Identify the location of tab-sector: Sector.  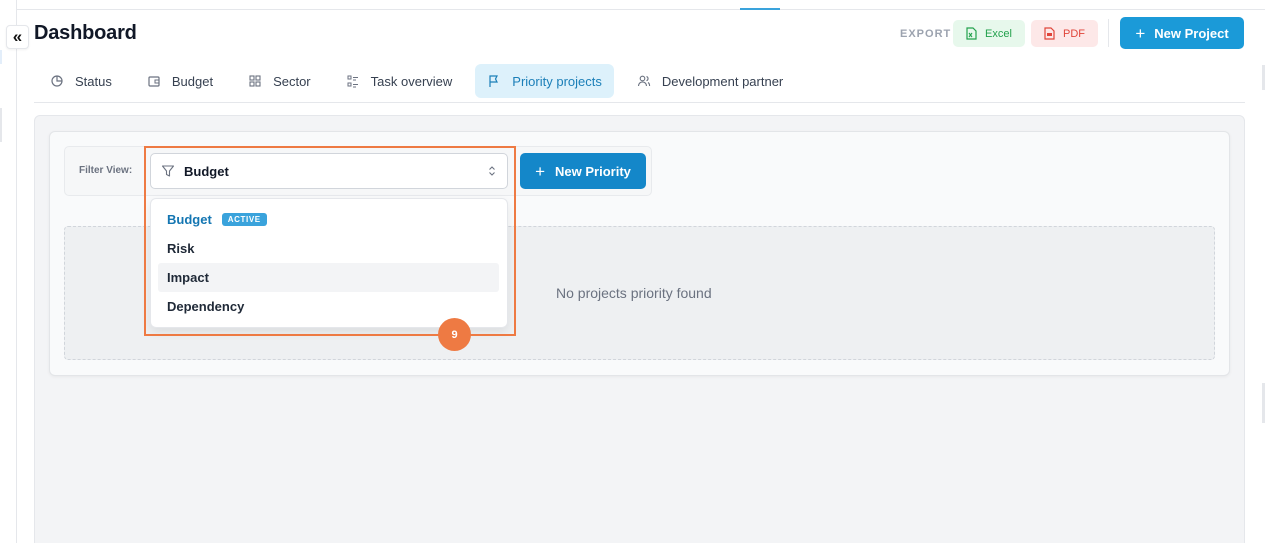
(279, 81).